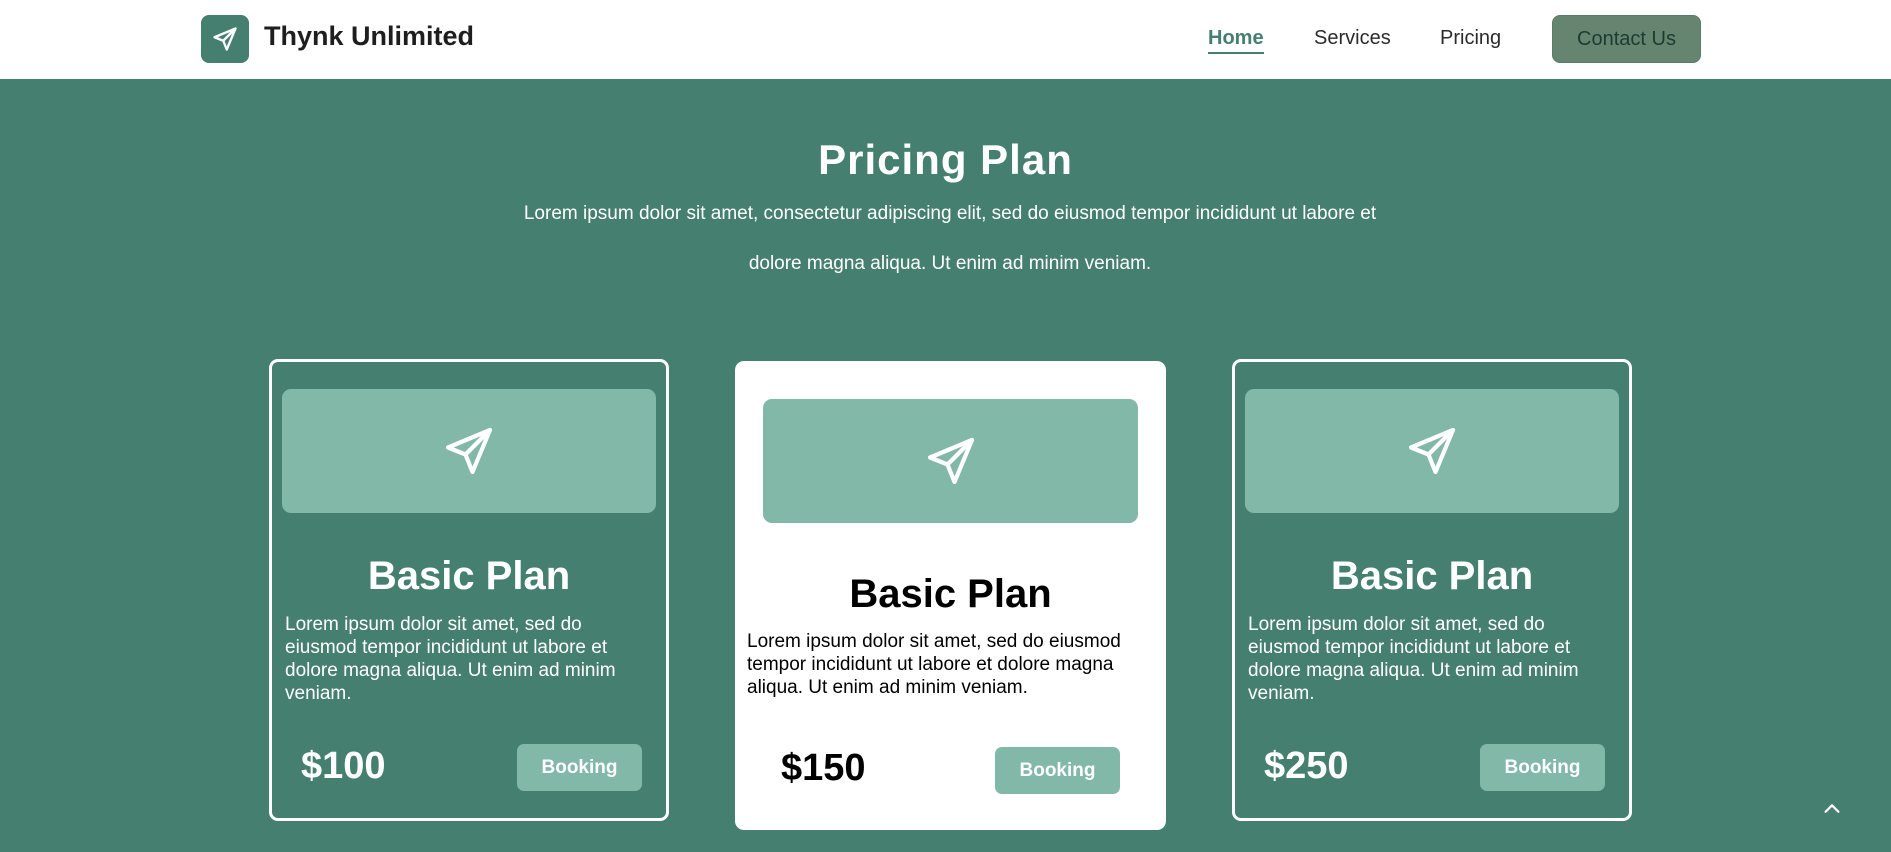 The image size is (1891, 852). I want to click on plan-price: $150, so click(823, 768).